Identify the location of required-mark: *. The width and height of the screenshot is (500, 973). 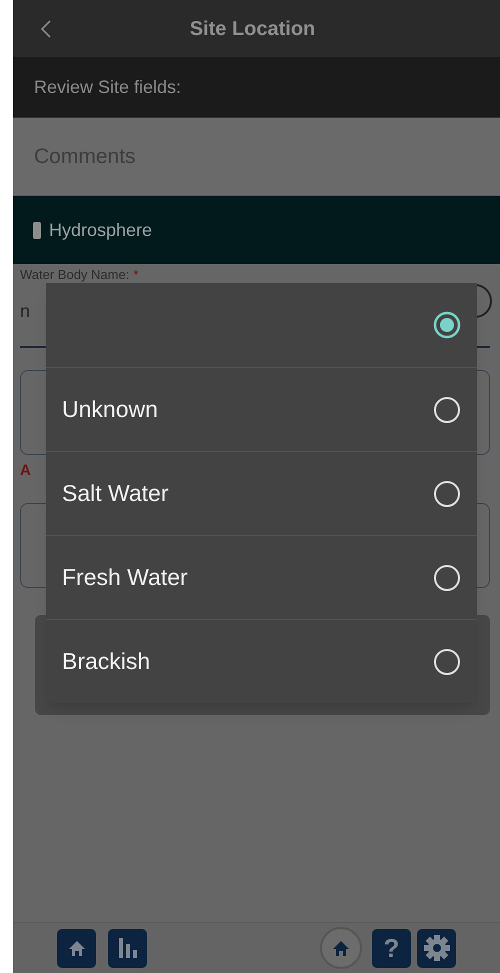
(135, 275).